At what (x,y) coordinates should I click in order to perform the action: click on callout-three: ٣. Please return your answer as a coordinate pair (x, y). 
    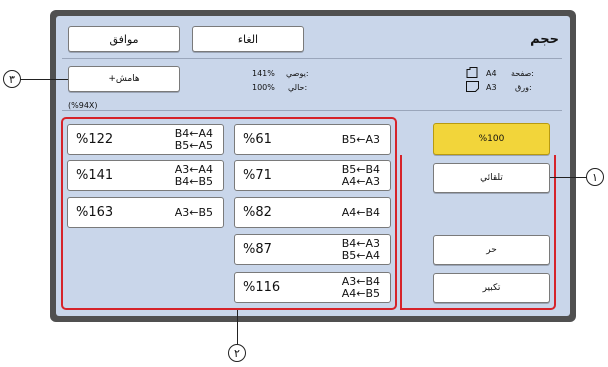
    Looking at the image, I should click on (12, 79).